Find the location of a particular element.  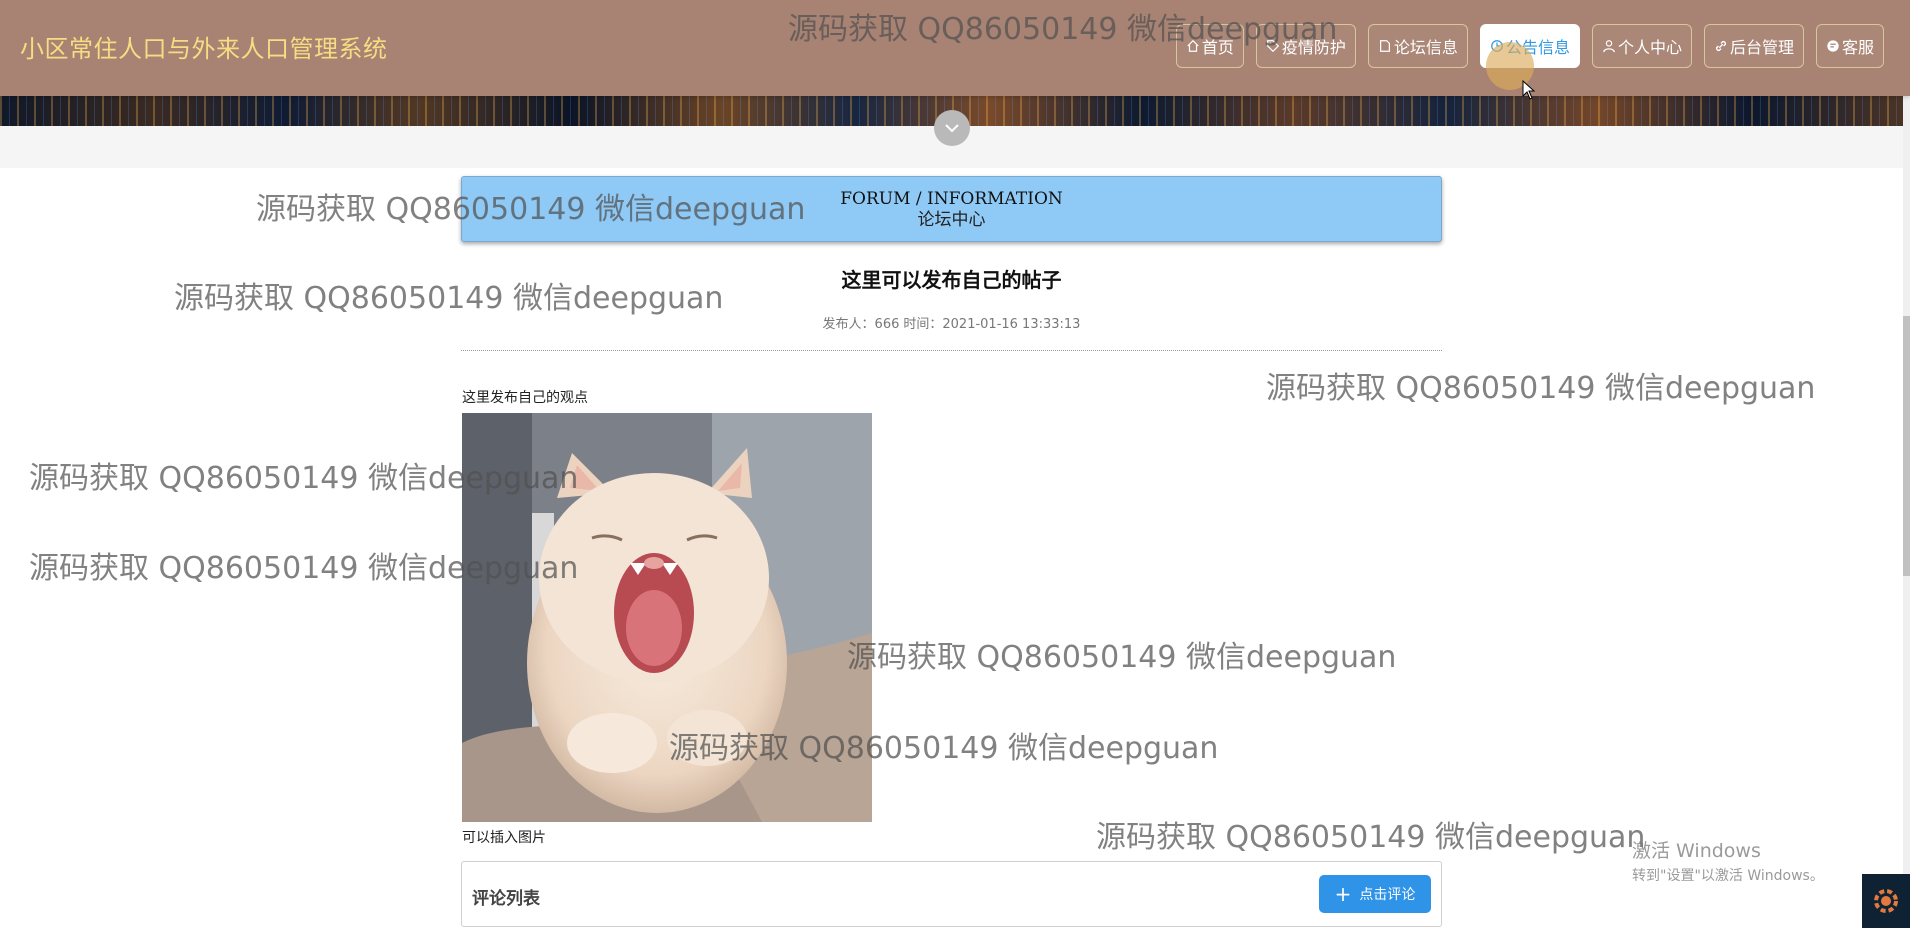

activation-line-1: 激活 Windows is located at coordinates (1696, 851).